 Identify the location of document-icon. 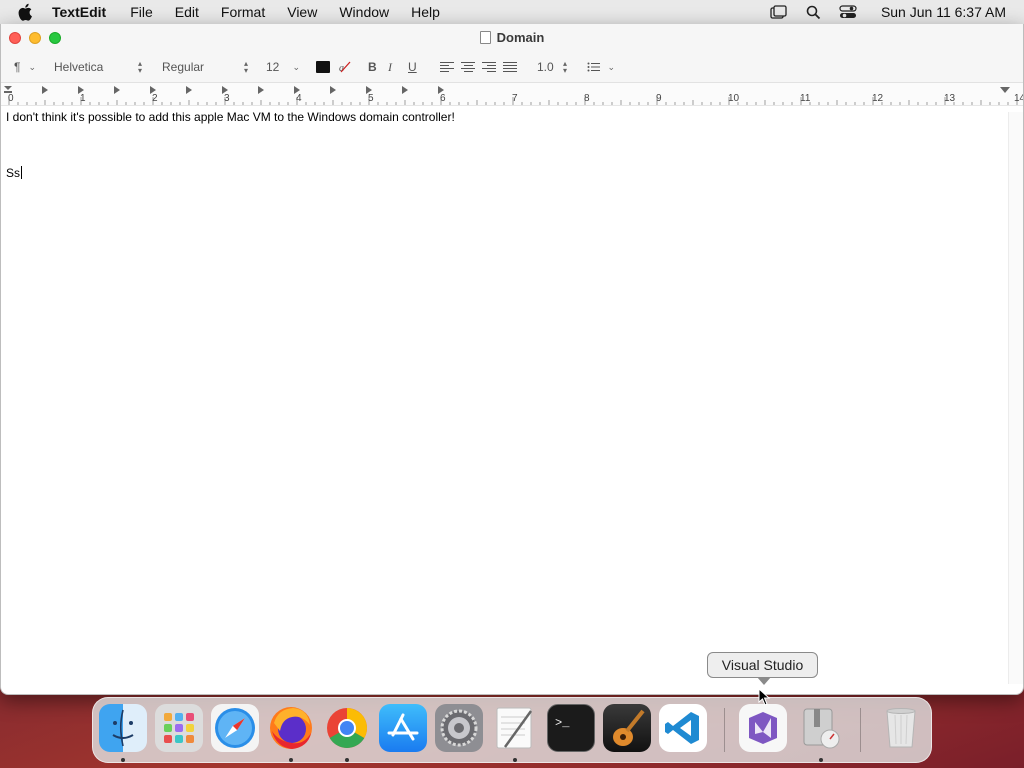
(485, 37).